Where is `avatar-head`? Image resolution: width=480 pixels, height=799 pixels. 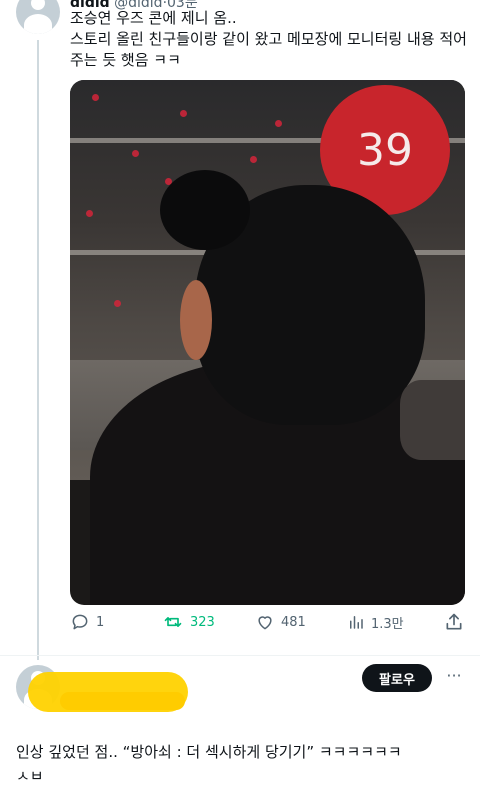 avatar-head is located at coordinates (38, 5).